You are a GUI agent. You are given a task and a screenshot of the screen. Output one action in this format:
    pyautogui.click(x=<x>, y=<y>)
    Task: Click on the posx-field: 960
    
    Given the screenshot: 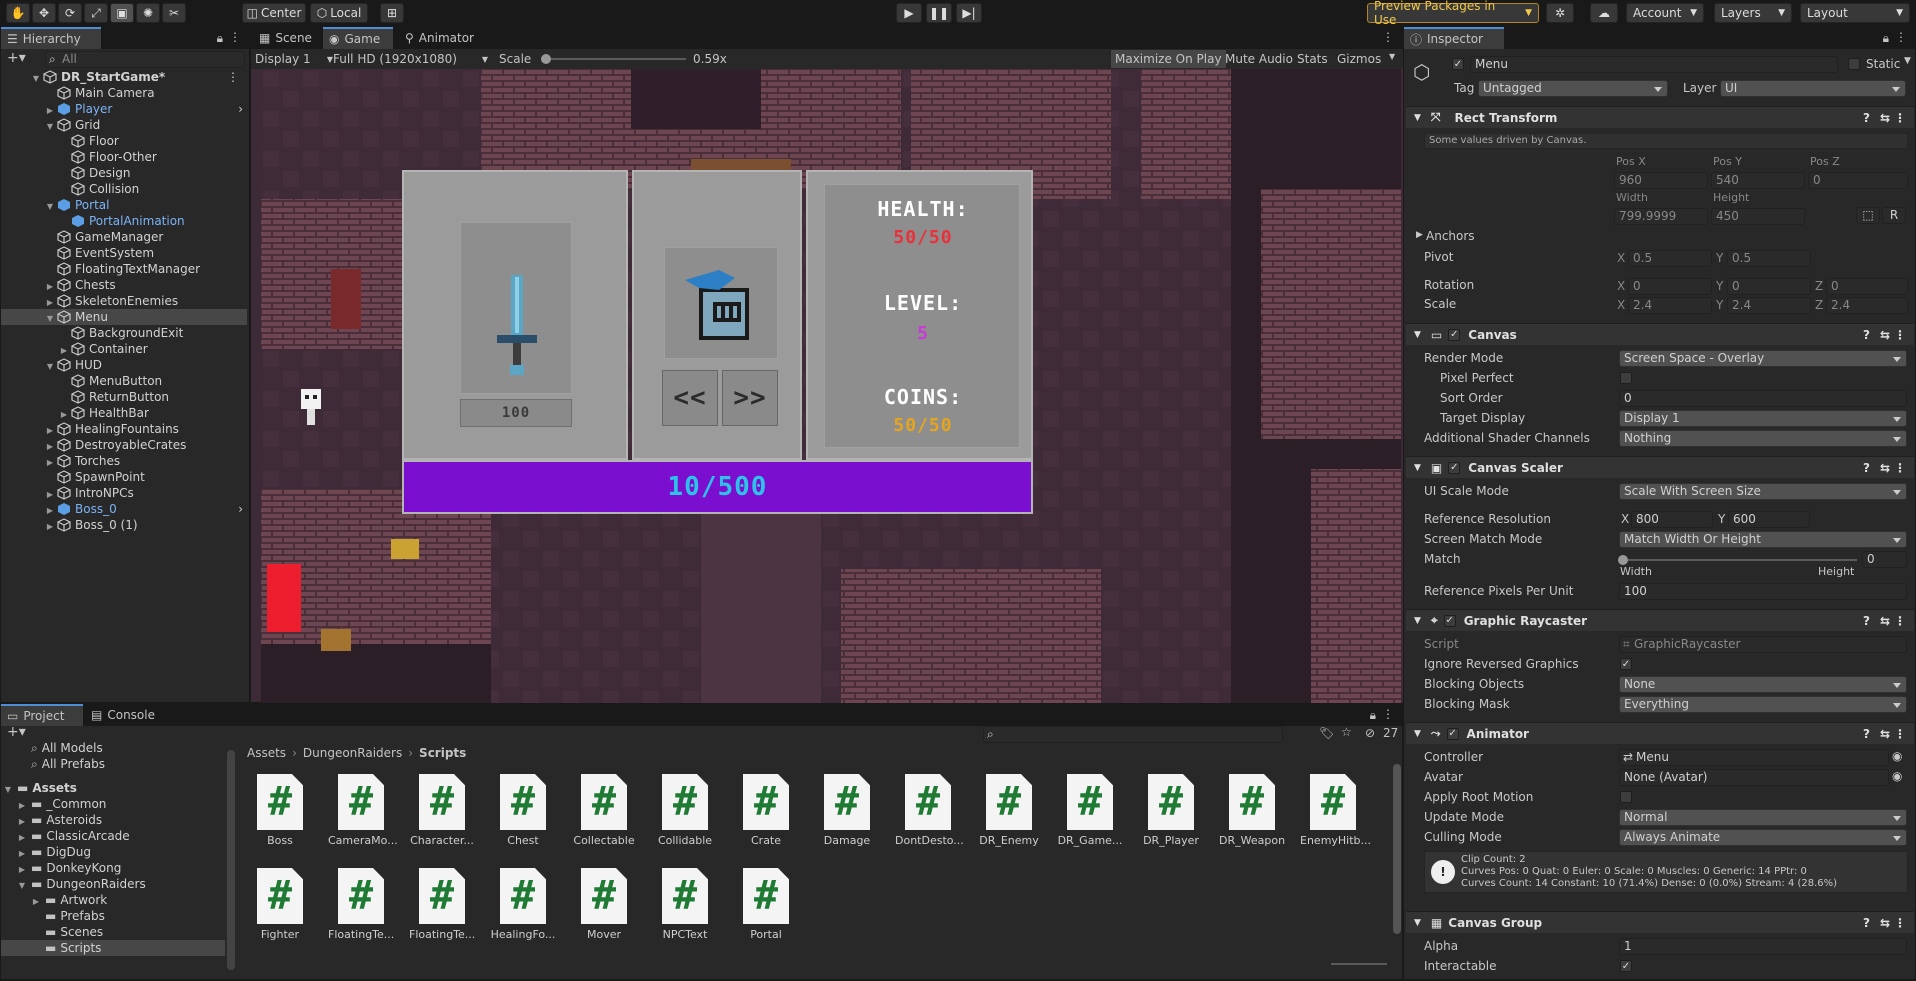 What is the action you would take?
    pyautogui.click(x=1661, y=180)
    